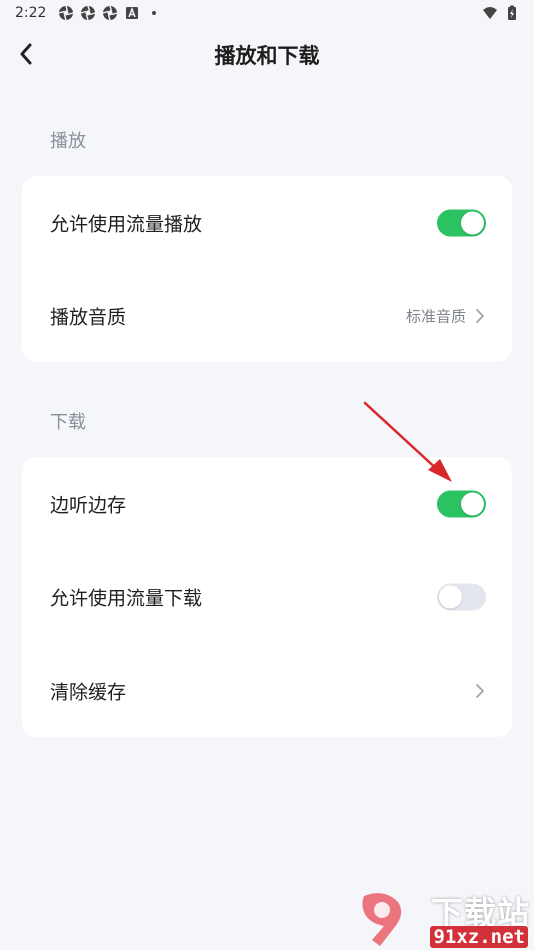 Image resolution: width=534 pixels, height=950 pixels. What do you see at coordinates (490, 13) in the screenshot?
I see `wifi-icon` at bounding box center [490, 13].